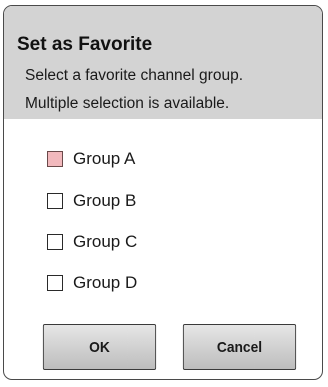 Image resolution: width=328 pixels, height=387 pixels. What do you see at coordinates (104, 158) in the screenshot?
I see `option-label-group-a: Group A` at bounding box center [104, 158].